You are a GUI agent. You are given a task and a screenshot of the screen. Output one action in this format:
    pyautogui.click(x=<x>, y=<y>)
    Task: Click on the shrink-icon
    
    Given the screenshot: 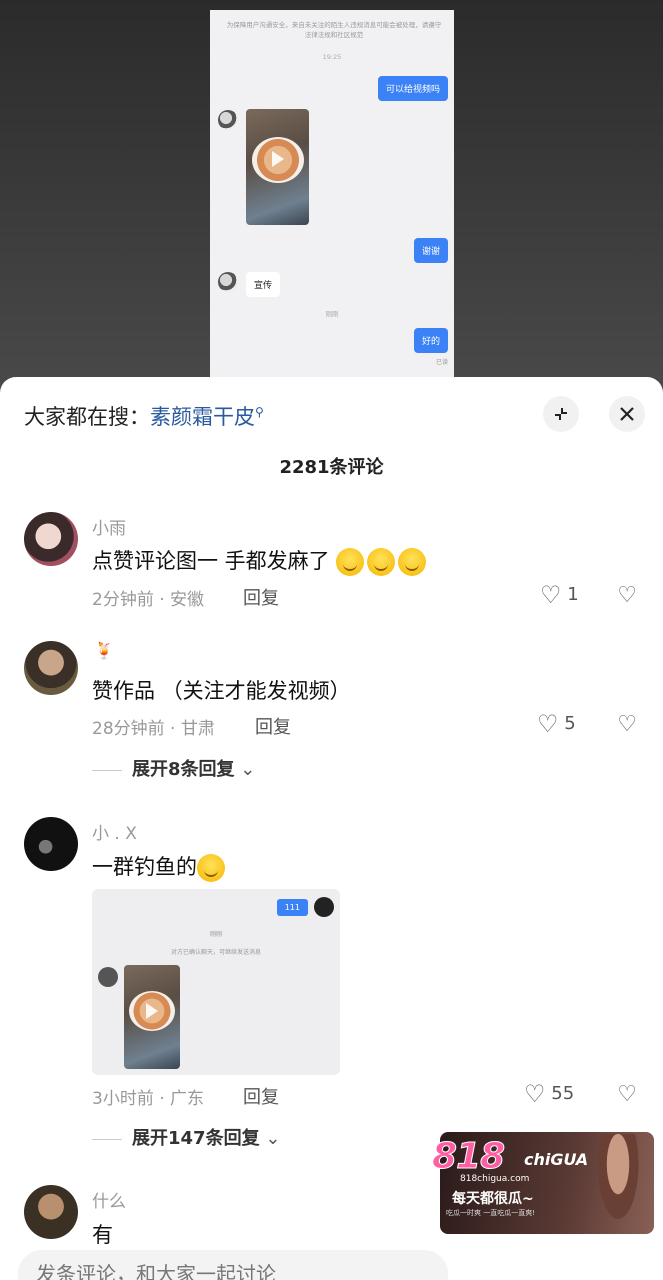 What is the action you would take?
    pyautogui.click(x=561, y=414)
    